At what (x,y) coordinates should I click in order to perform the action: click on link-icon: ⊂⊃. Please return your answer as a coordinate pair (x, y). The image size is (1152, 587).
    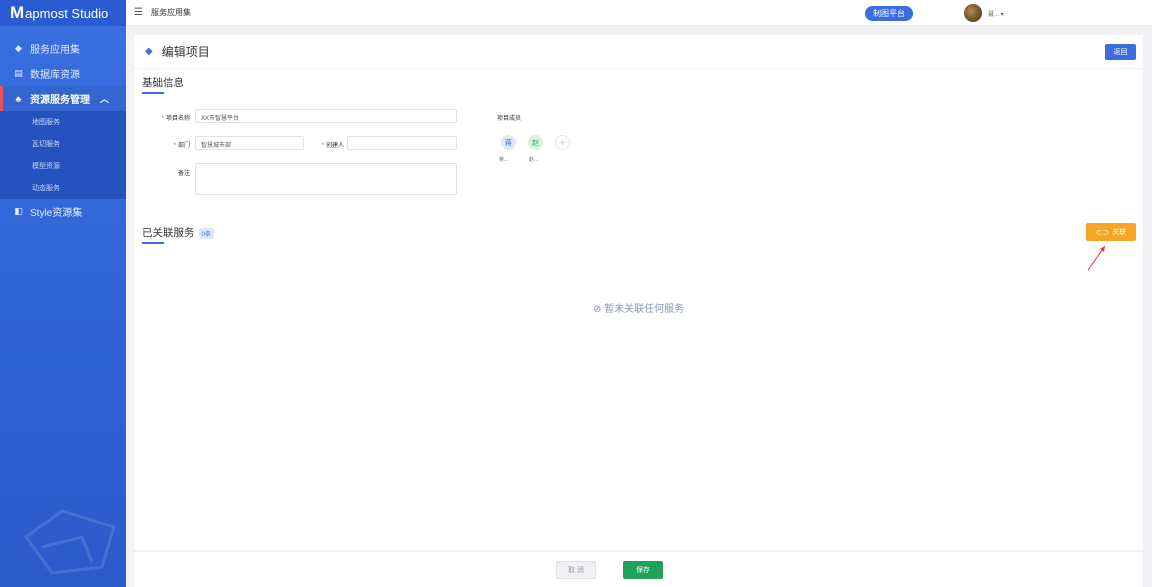
    Looking at the image, I should click on (1102, 232).